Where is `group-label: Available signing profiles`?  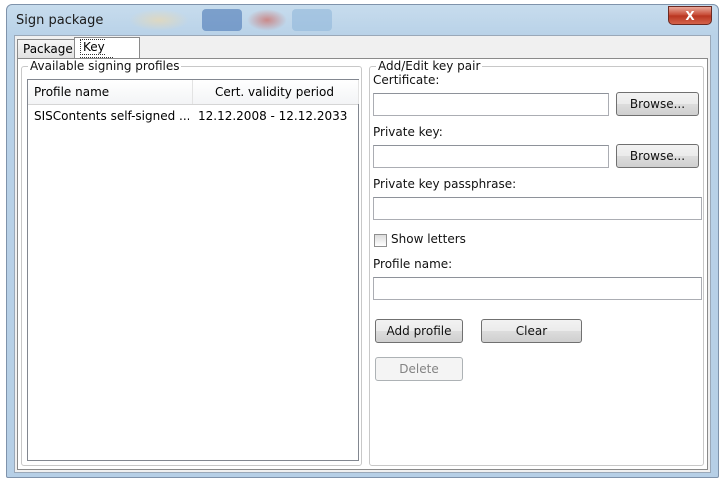
group-label: Available signing profiles is located at coordinates (105, 66).